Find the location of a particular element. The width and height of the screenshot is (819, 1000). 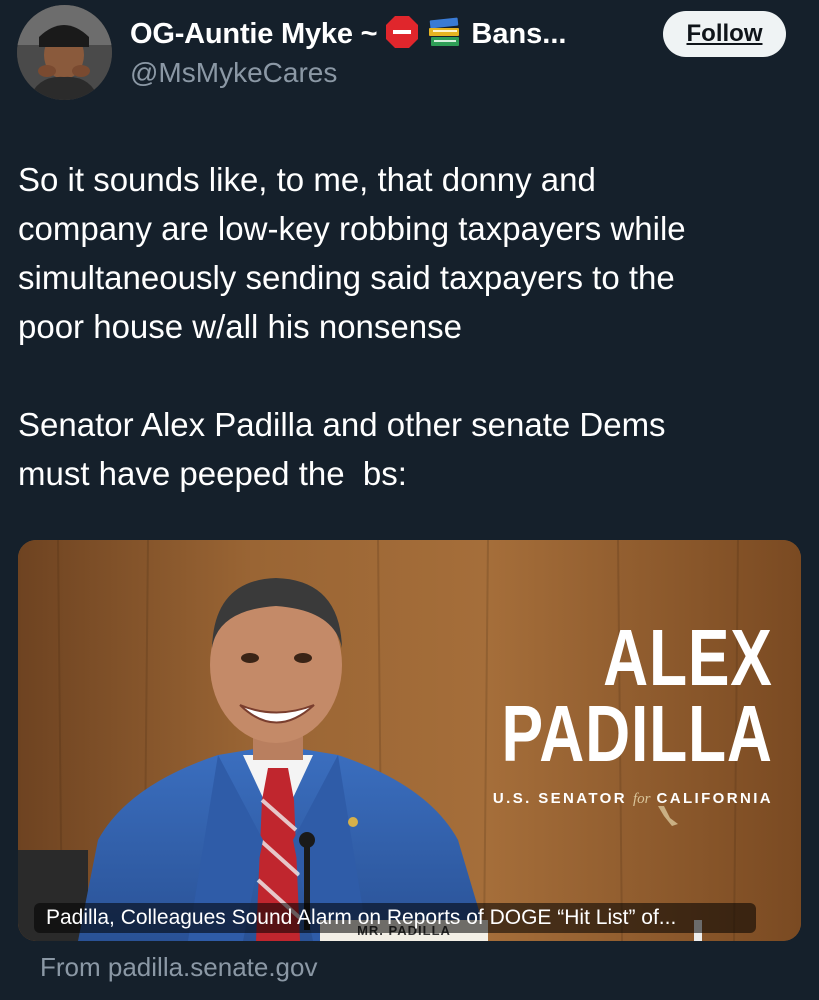

brand-subtitle-left: U.S. SENATOR is located at coordinates (559, 798).